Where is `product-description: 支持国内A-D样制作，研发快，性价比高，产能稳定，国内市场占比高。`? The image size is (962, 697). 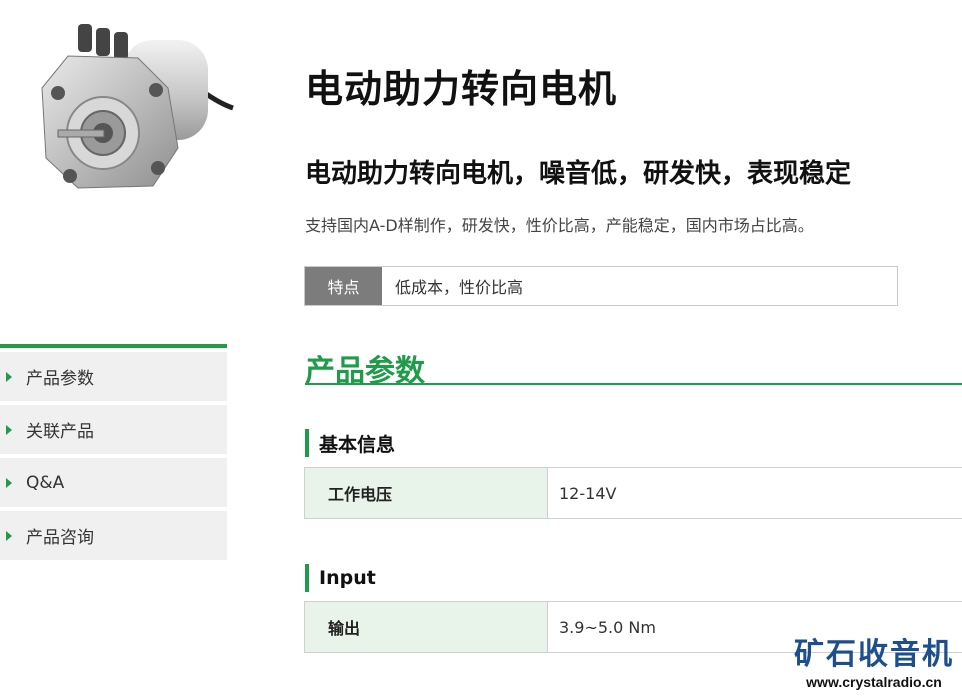 product-description: 支持国内A-D样制作，研发快，性价比高，产能稳定，国内市场占比高。 is located at coordinates (559, 225).